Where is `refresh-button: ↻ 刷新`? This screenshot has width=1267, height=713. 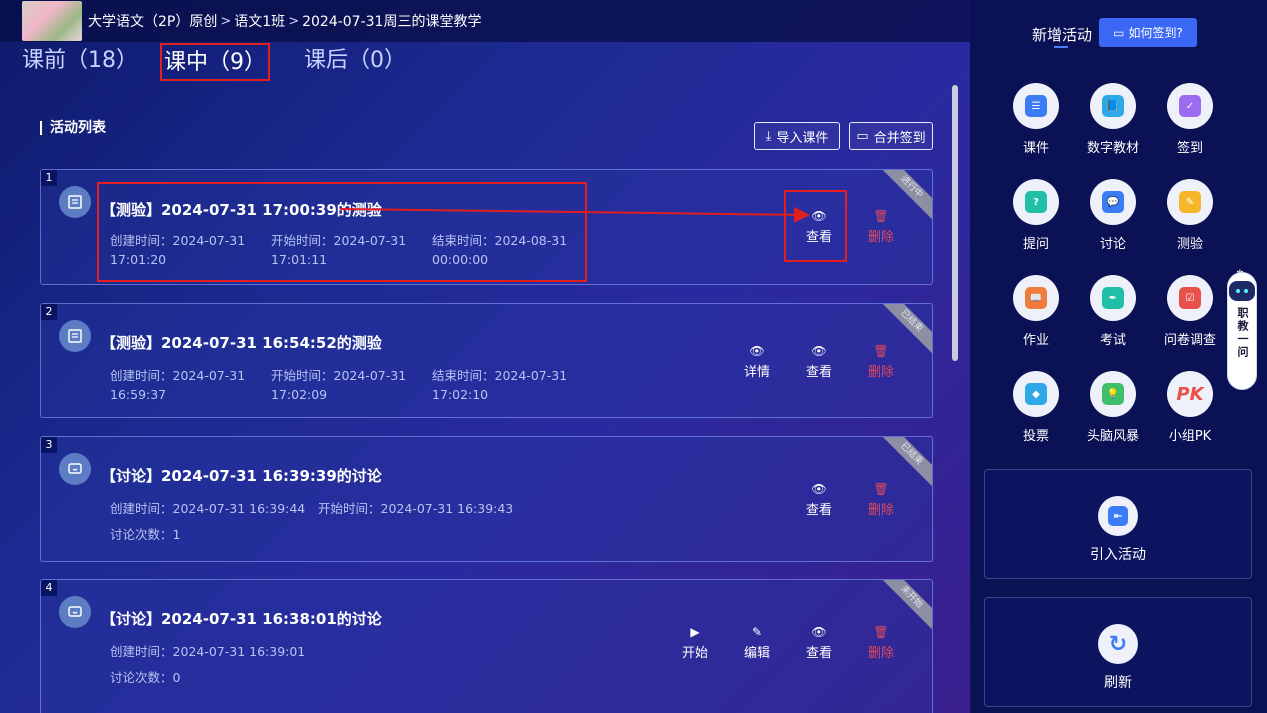 refresh-button: ↻ 刷新 is located at coordinates (1118, 652).